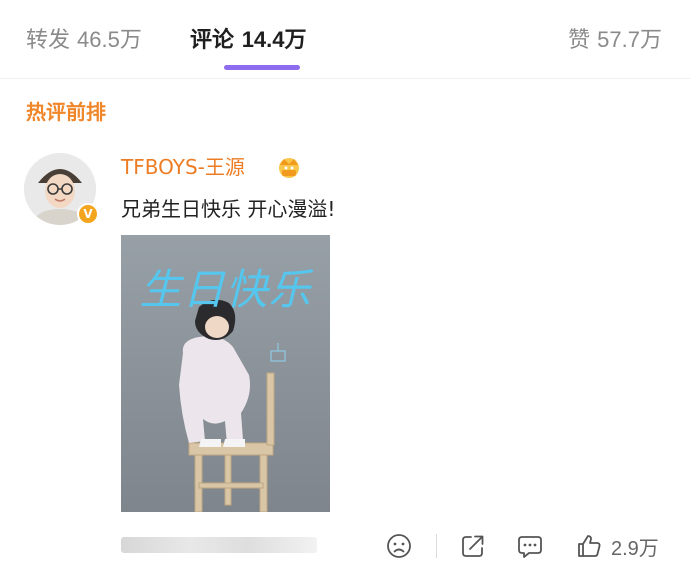 The image size is (690, 573). Describe the element at coordinates (183, 167) in the screenshot. I see `comment-username: TFBOYS-王源` at that location.